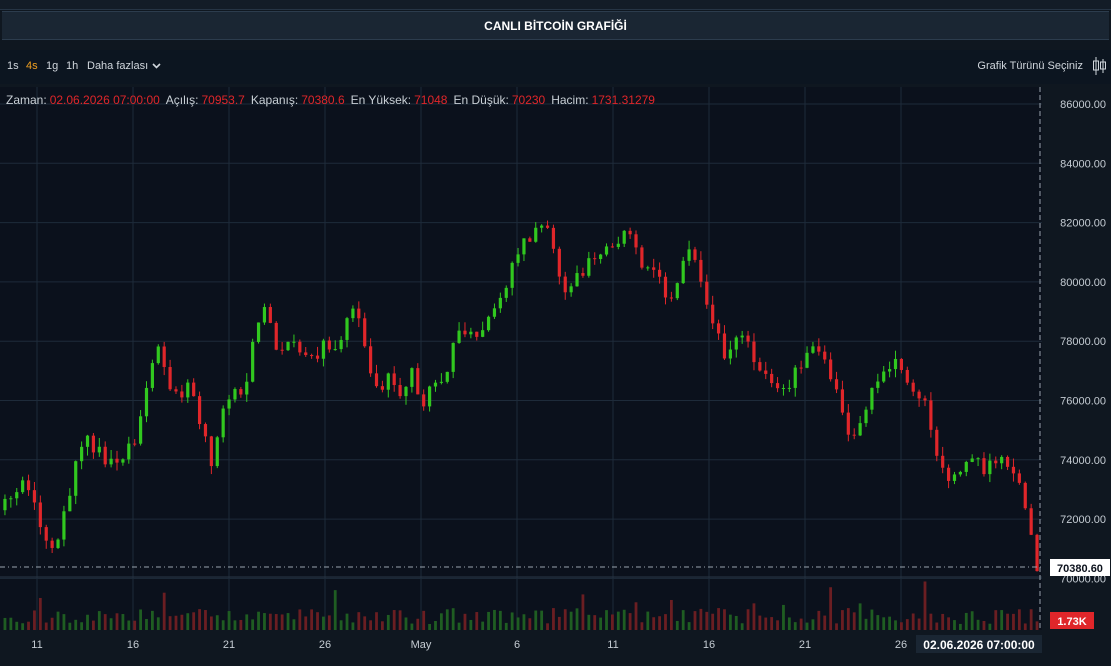 The height and width of the screenshot is (666, 1111). What do you see at coordinates (1083, 402) in the screenshot?
I see `y-tick-label: 76000.00` at bounding box center [1083, 402].